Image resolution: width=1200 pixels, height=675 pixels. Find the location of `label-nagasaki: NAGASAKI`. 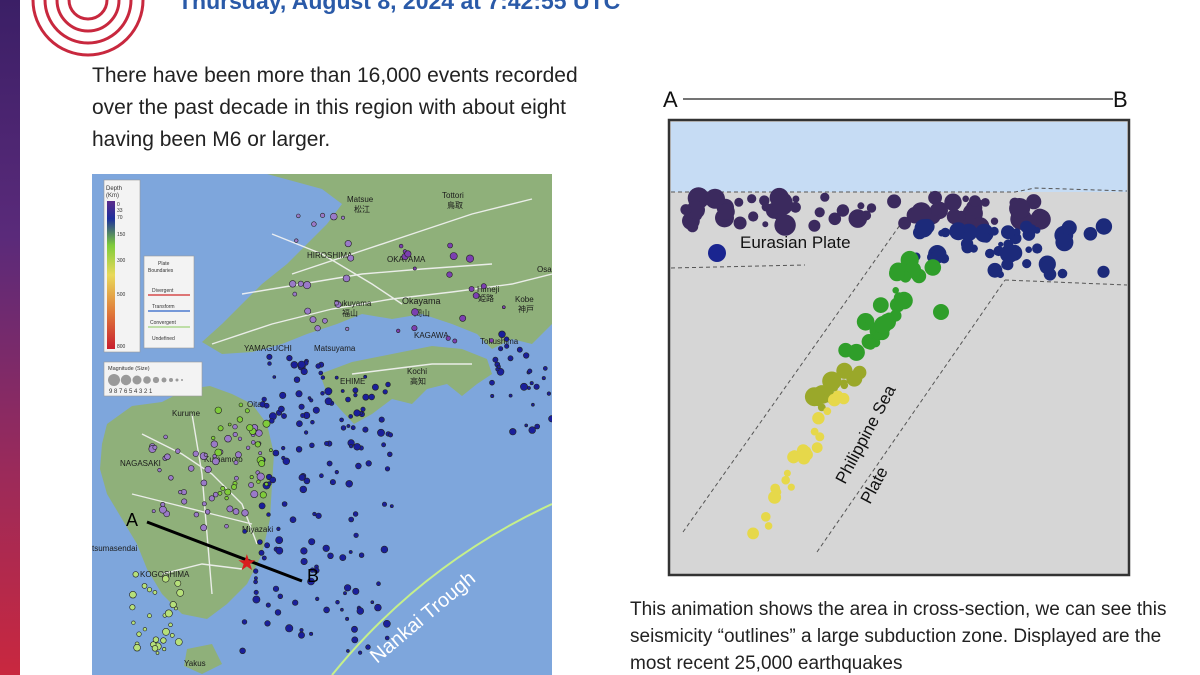

label-nagasaki: NAGASAKI is located at coordinates (140, 463).